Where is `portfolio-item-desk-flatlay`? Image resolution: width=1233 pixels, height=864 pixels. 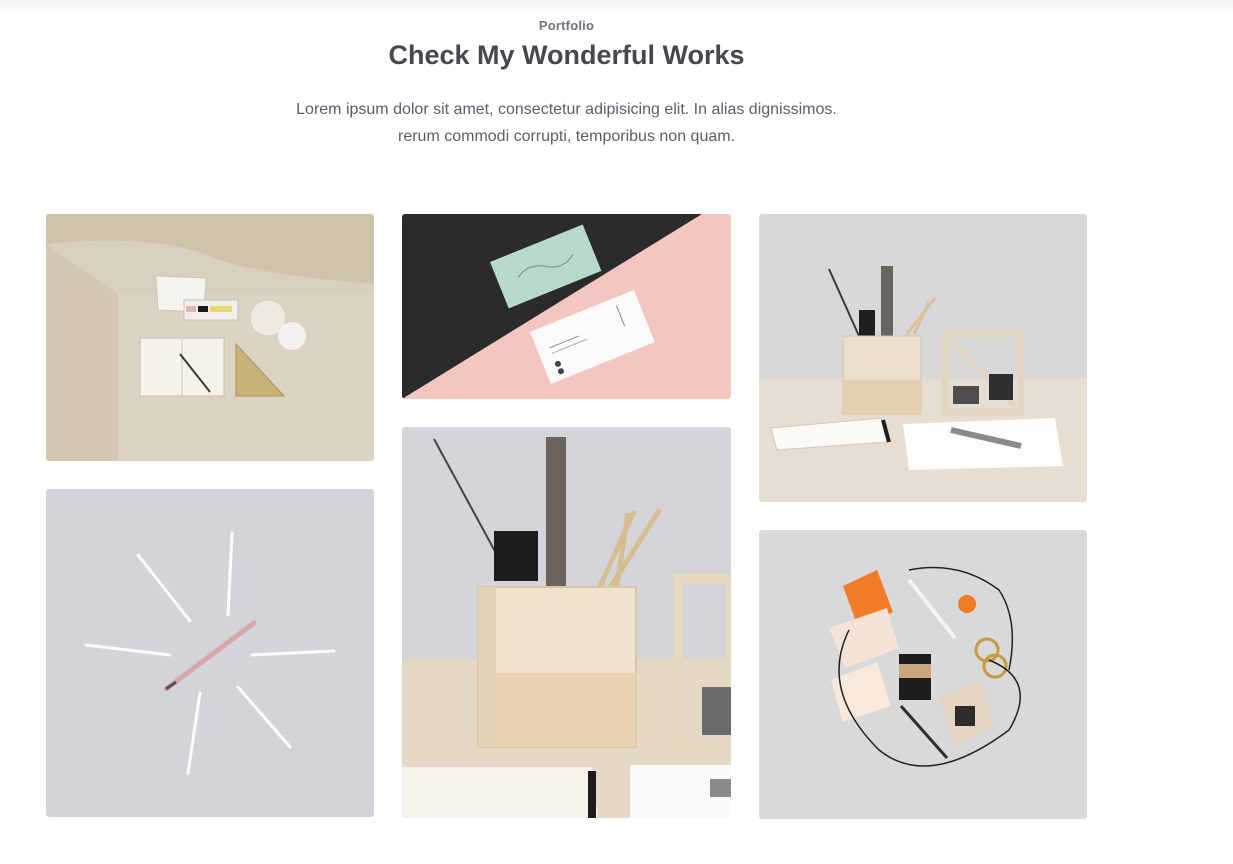 portfolio-item-desk-flatlay is located at coordinates (210, 337).